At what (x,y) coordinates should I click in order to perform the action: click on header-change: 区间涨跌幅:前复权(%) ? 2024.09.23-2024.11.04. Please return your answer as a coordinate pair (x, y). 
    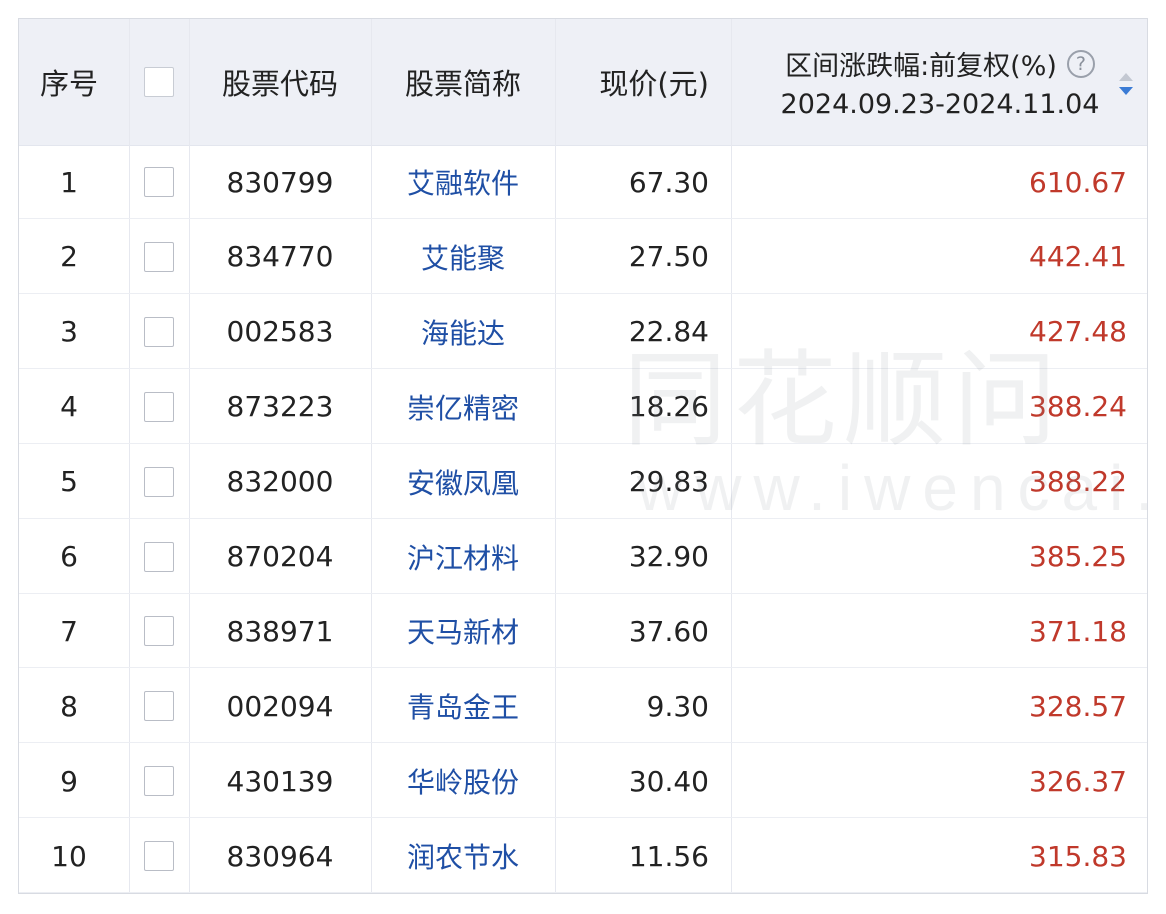
    Looking at the image, I should click on (939, 82).